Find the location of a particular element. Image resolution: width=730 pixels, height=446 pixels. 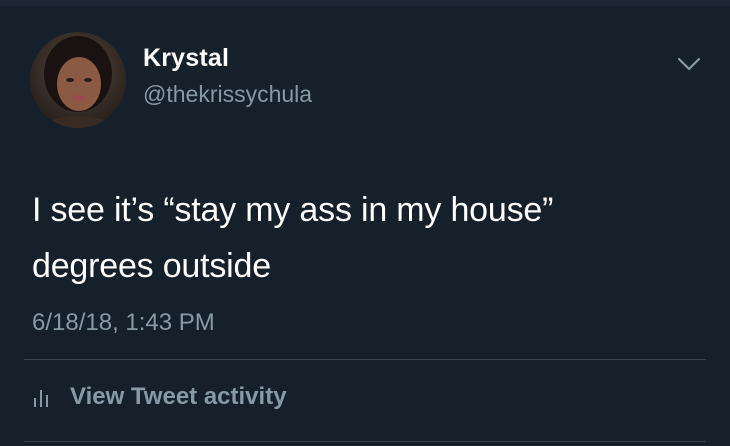

divider-bottom is located at coordinates (365, 441).